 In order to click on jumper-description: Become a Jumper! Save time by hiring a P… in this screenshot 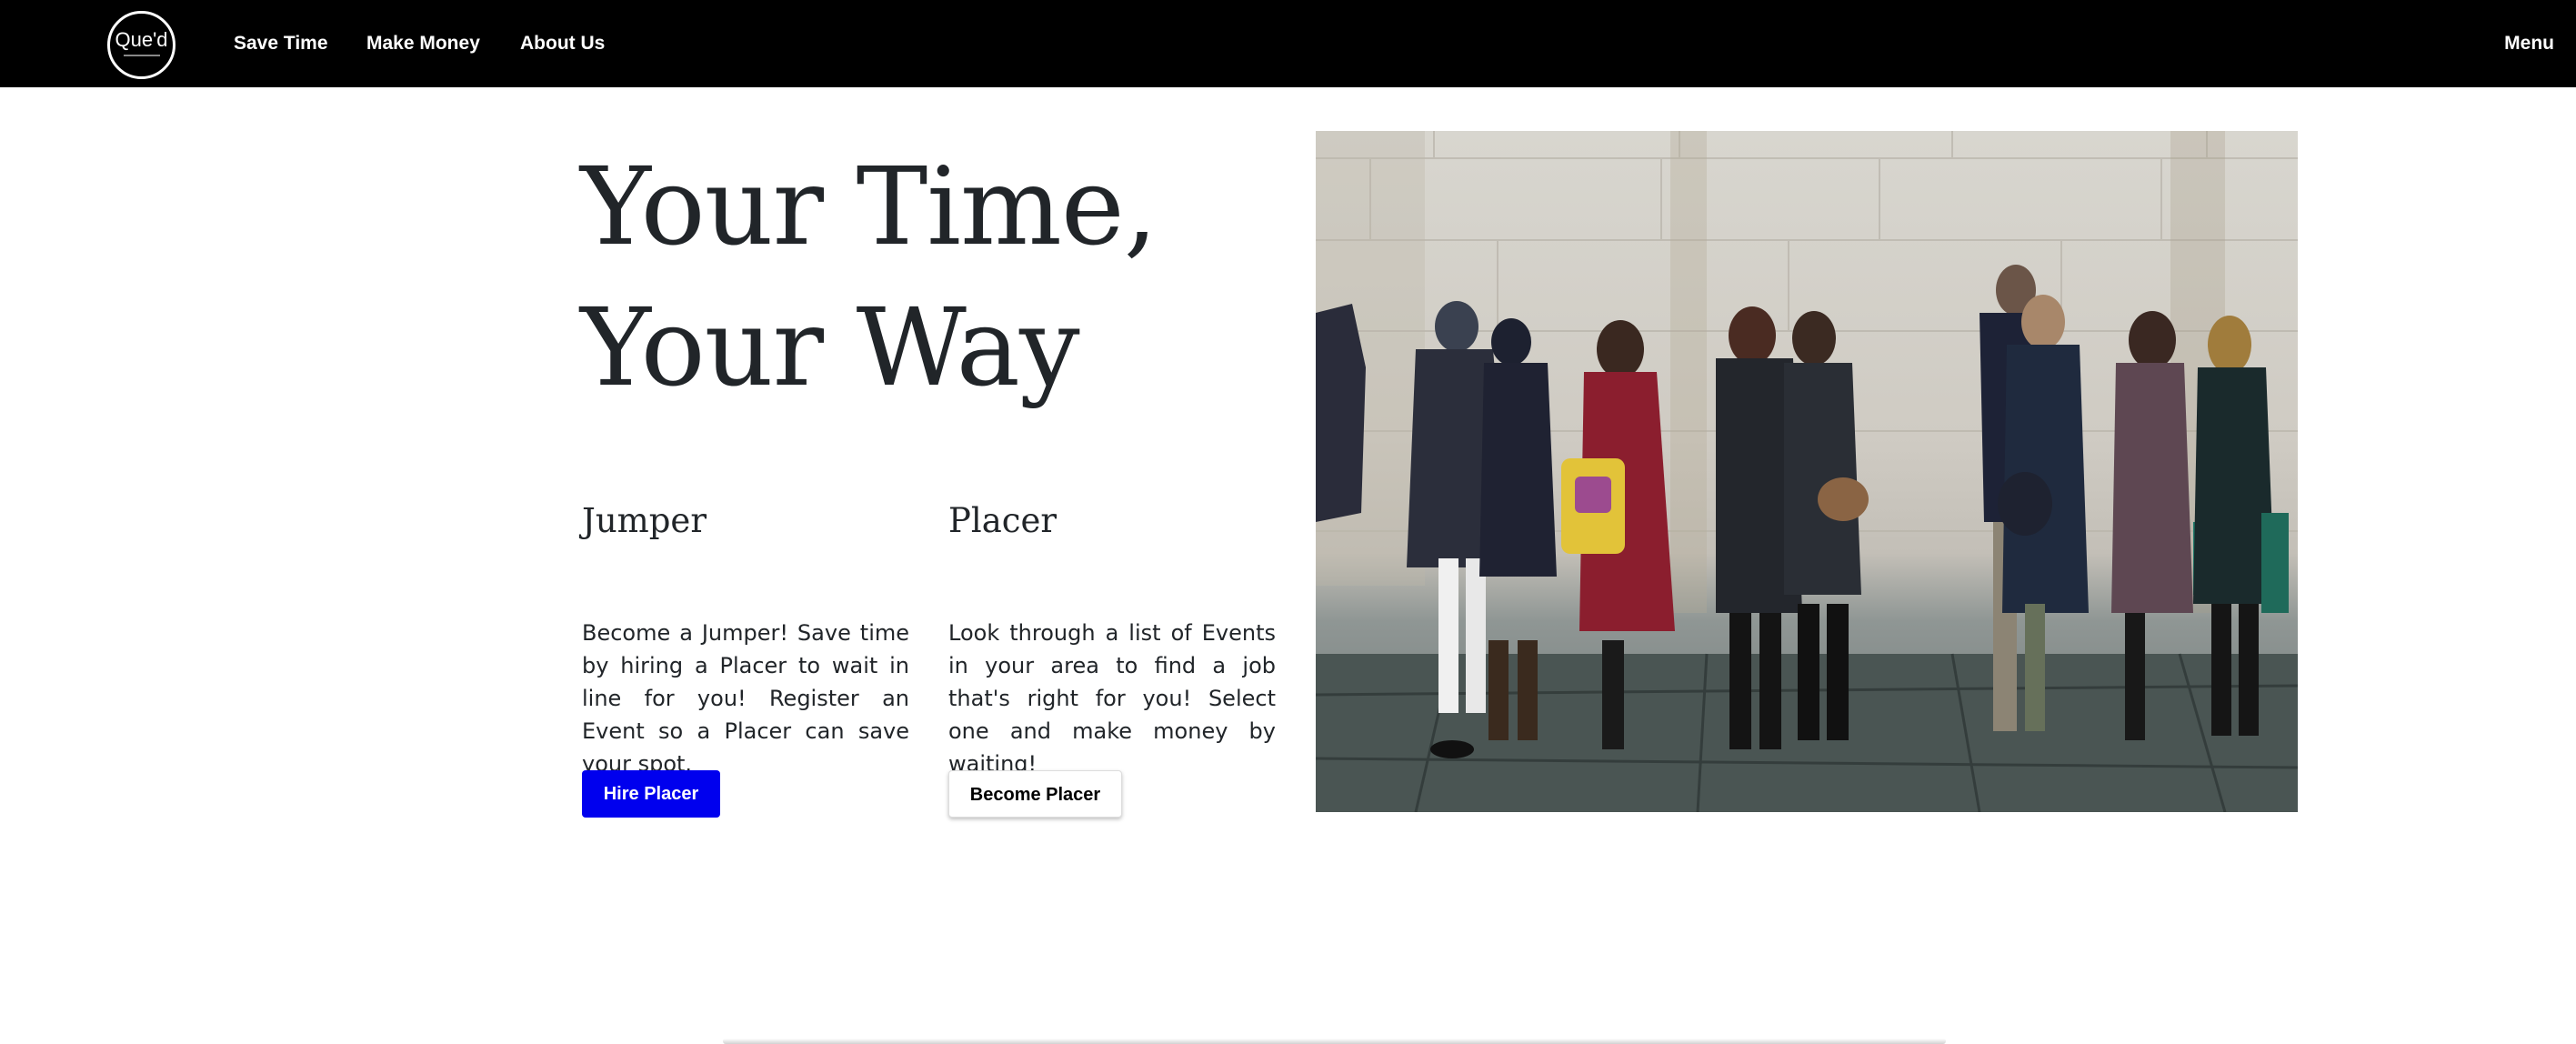, I will do `click(745, 698)`.